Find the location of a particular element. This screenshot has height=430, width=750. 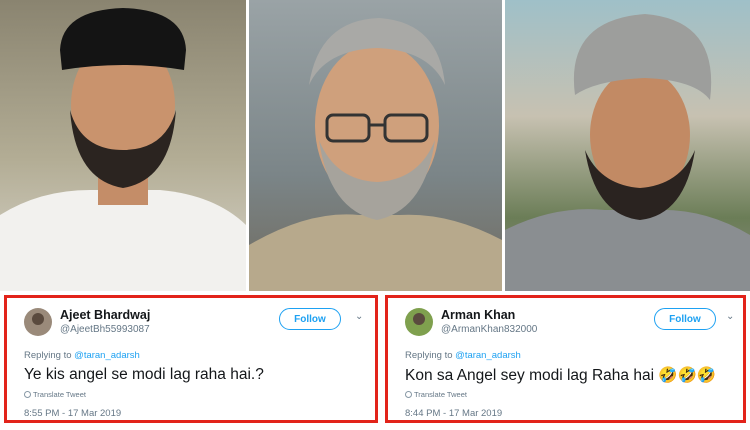

tweet-text: Kon sa Angel sey modi lag Raha hai 🤣🤣🤣 is located at coordinates (561, 375).